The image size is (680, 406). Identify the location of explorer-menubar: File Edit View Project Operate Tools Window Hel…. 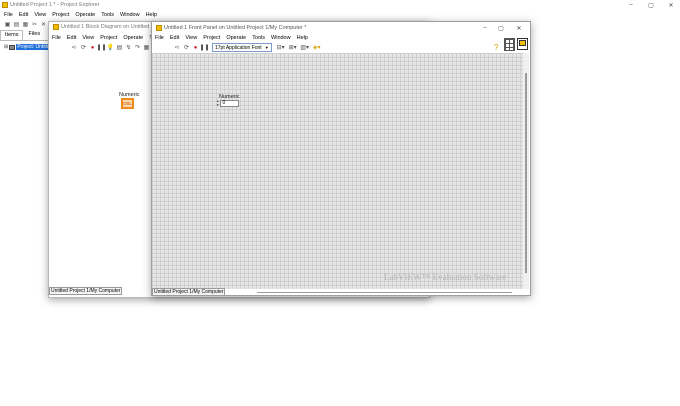
(80, 14).